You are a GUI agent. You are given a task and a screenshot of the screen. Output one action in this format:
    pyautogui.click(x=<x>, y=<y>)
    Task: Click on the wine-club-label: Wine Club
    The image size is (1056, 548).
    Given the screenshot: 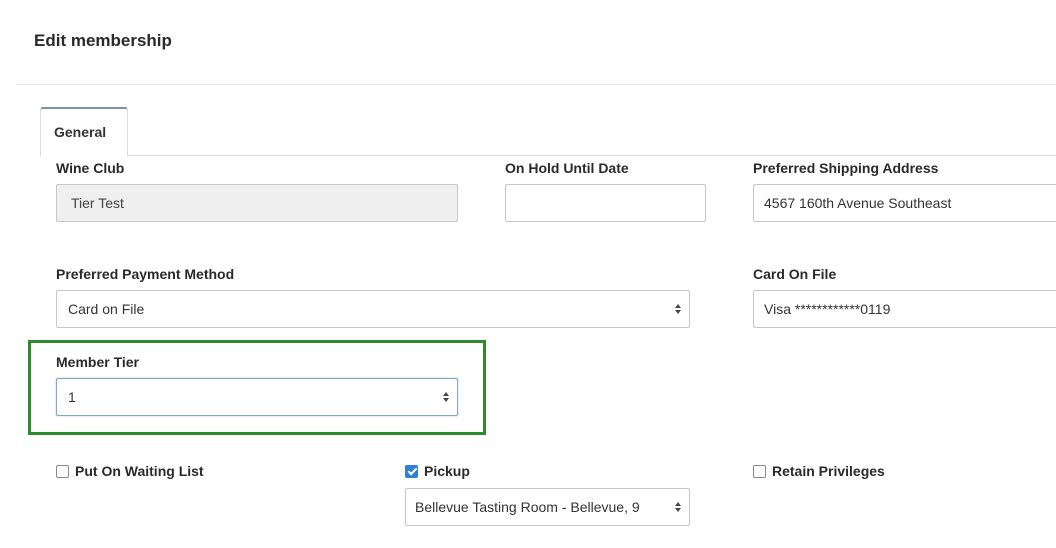 What is the action you would take?
    pyautogui.click(x=90, y=168)
    